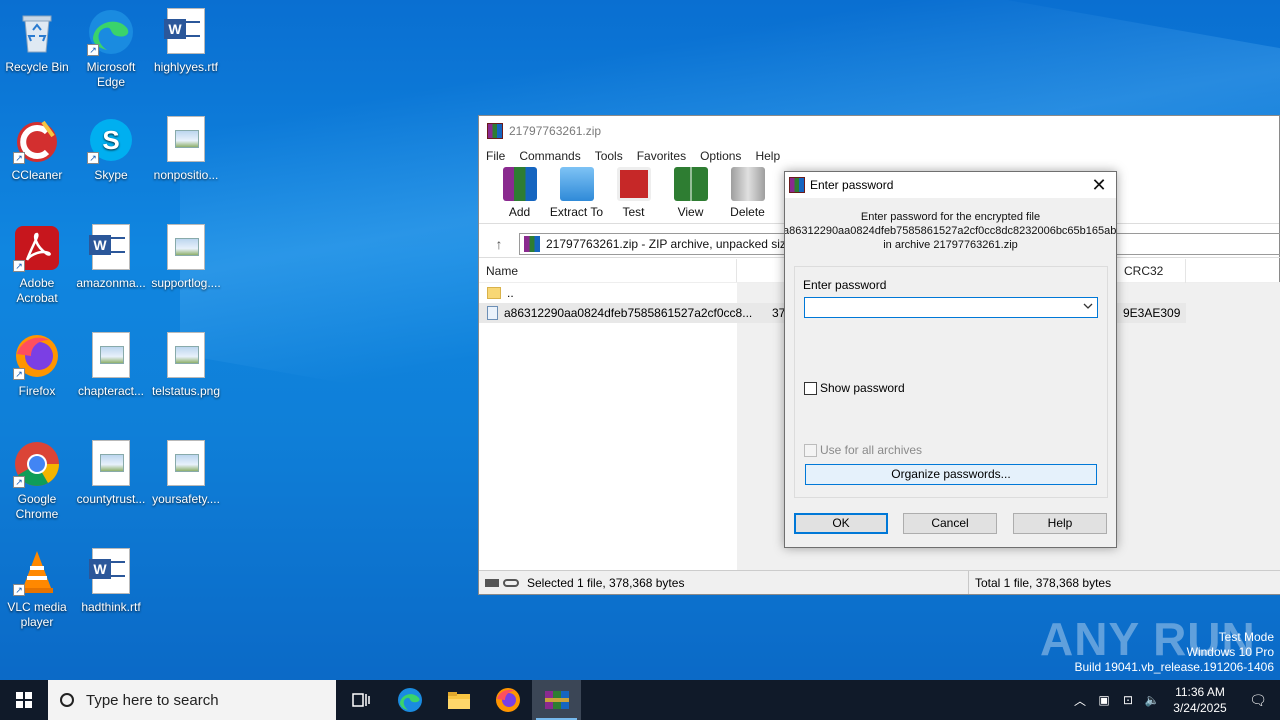 The image size is (1280, 720). What do you see at coordinates (37, 589) in the screenshot?
I see `desktop-icon-vlc: ↗ VLC media player` at bounding box center [37, 589].